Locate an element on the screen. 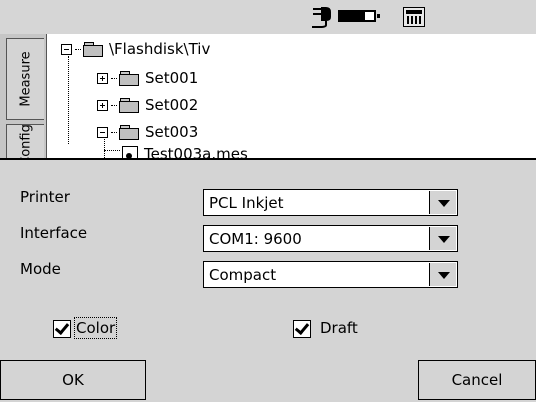 The width and height of the screenshot is (536, 402). tree-node-file: Test003a.mes is located at coordinates (185, 150).